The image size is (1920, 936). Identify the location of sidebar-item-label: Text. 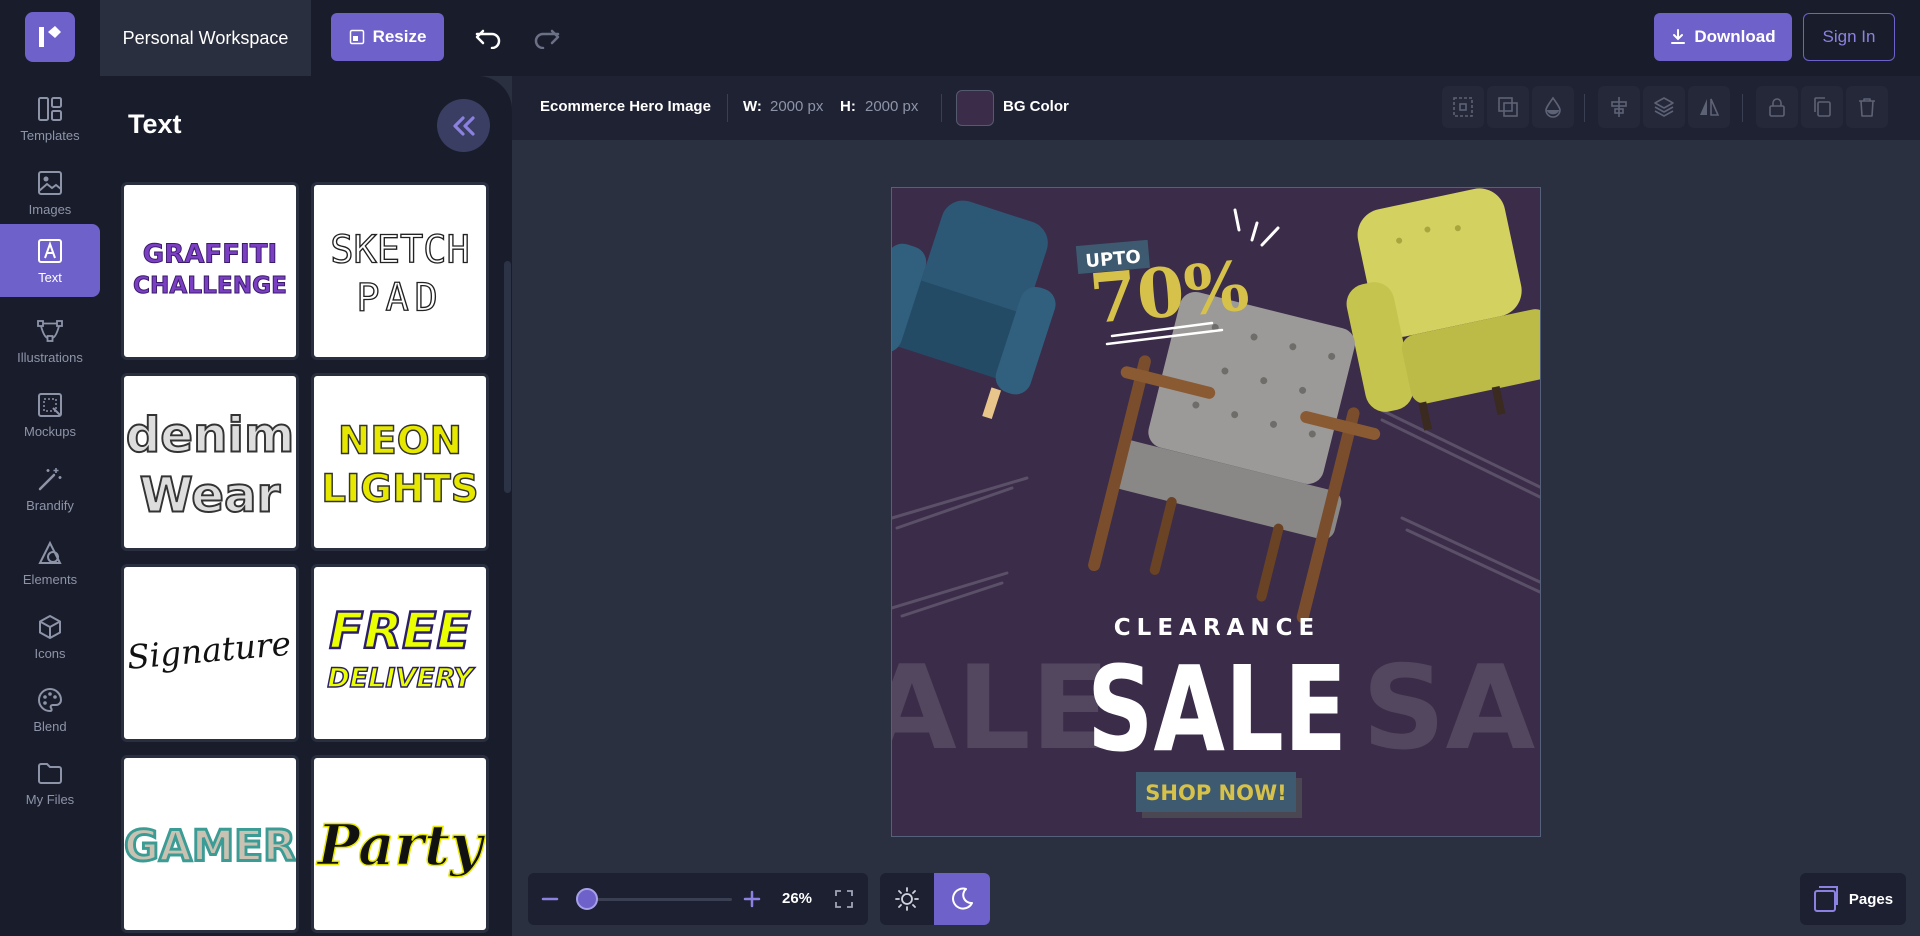
(50, 277).